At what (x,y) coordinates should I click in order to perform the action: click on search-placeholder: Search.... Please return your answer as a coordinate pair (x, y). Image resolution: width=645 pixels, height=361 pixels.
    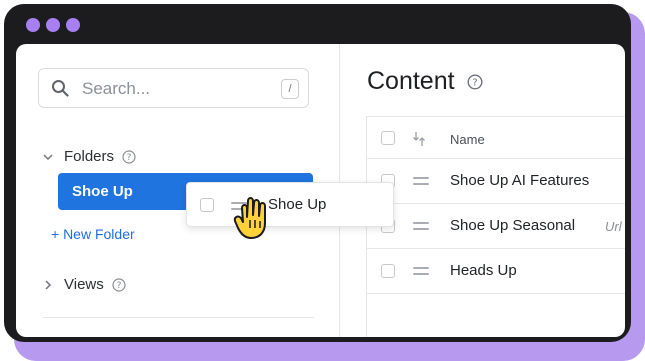
    Looking at the image, I should click on (116, 88).